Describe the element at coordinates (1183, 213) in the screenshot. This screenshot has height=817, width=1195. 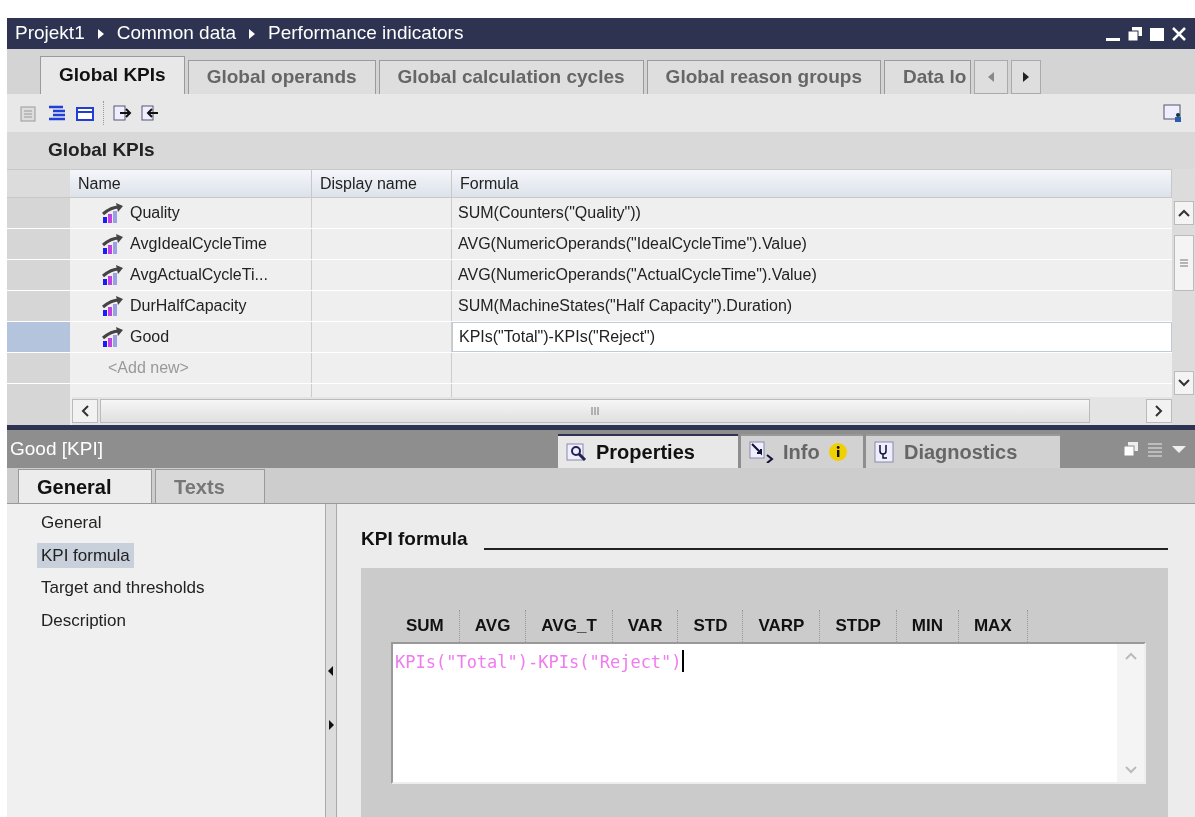
I see `scroll-up-icon` at that location.